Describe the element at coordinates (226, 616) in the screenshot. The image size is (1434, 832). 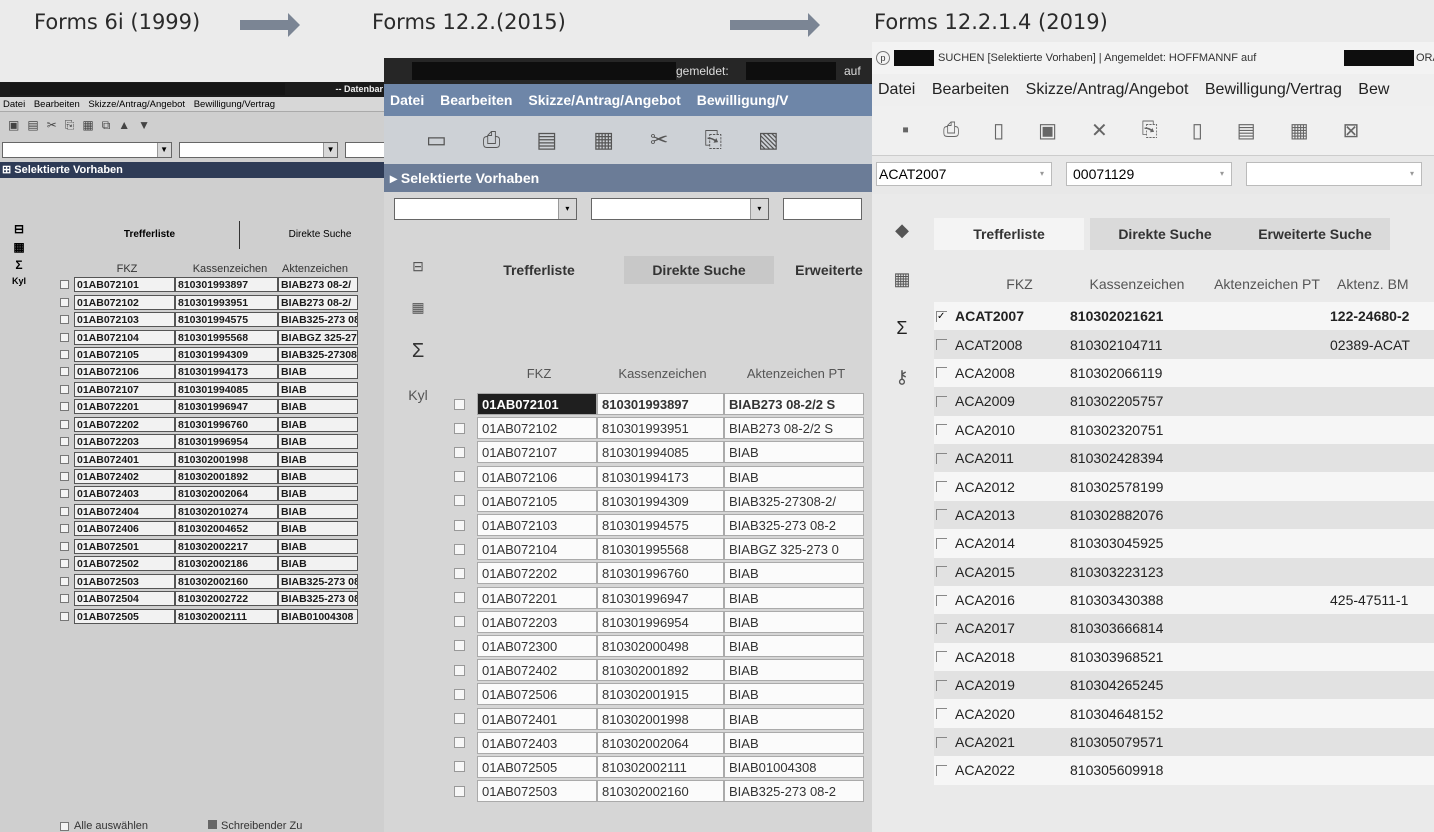
I see `table-cell: 810302002111` at that location.